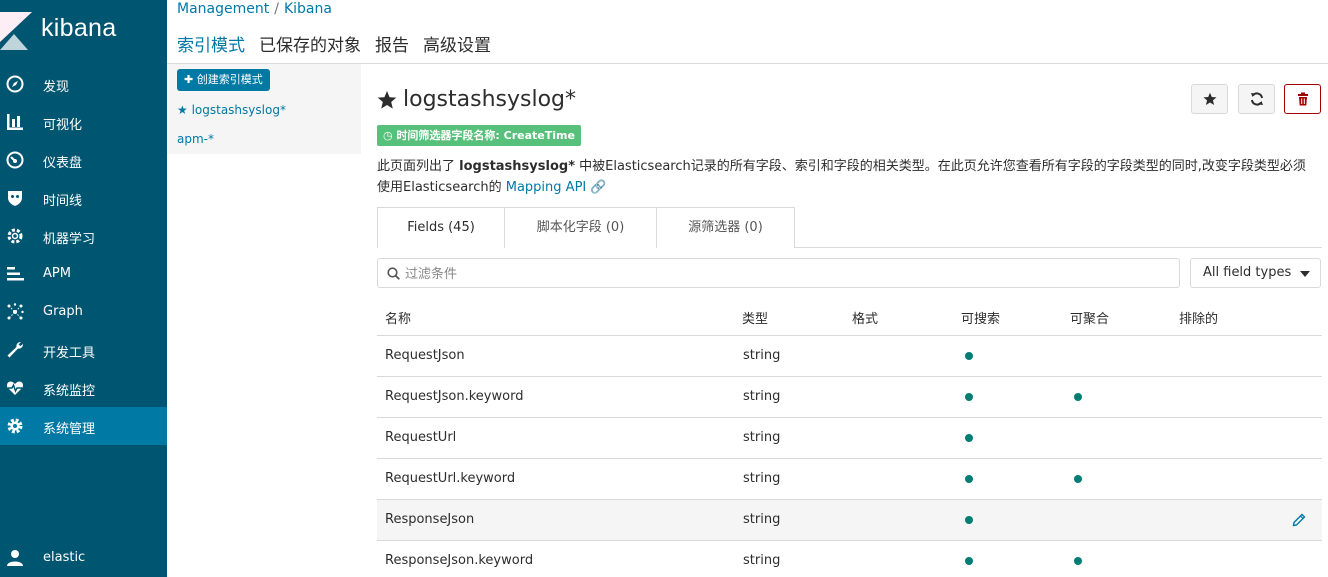 The width and height of the screenshot is (1328, 577). What do you see at coordinates (459, 560) in the screenshot?
I see `field-name: ResponseJson.keyword` at bounding box center [459, 560].